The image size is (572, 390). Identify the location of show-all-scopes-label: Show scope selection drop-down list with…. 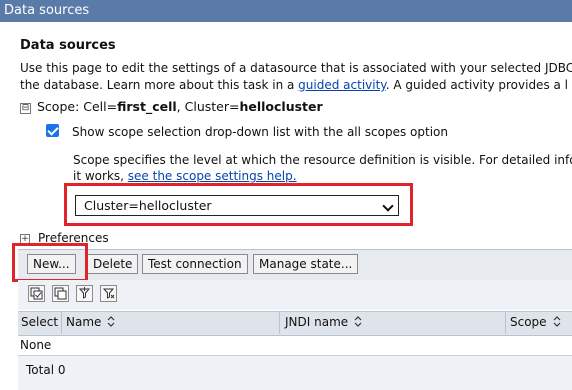
(260, 132).